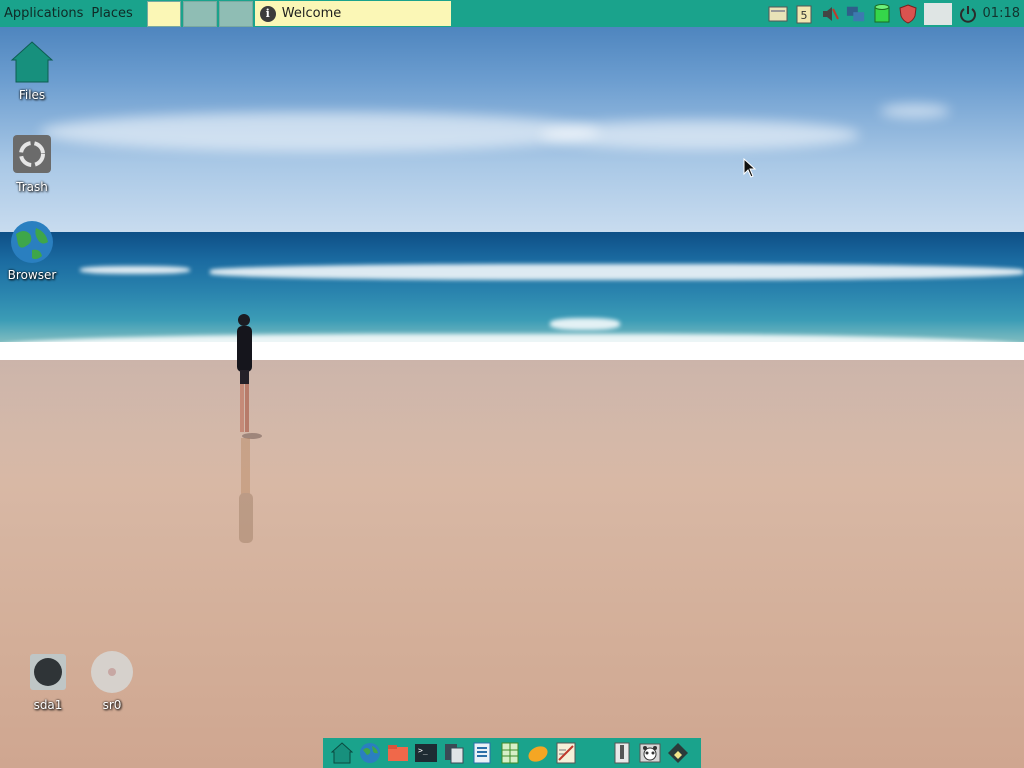 The width and height of the screenshot is (1024, 768). What do you see at coordinates (512, 287) in the screenshot?
I see `wallpaper-sea` at bounding box center [512, 287].